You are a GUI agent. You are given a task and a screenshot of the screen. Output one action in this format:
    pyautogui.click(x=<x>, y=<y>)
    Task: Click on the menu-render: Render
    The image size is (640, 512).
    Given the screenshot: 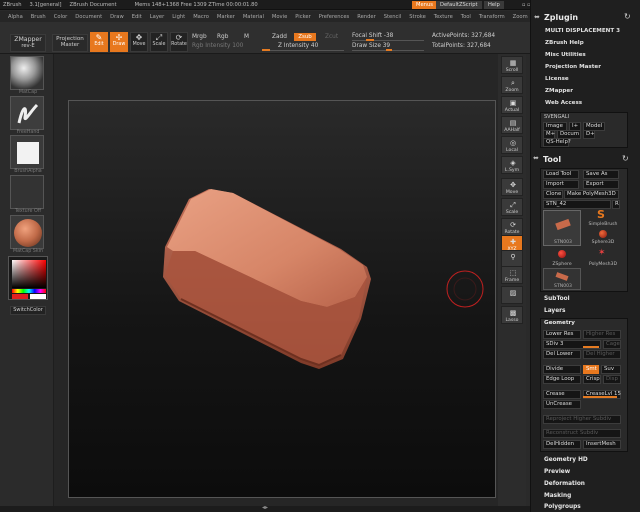 What is the action you would take?
    pyautogui.click(x=366, y=17)
    